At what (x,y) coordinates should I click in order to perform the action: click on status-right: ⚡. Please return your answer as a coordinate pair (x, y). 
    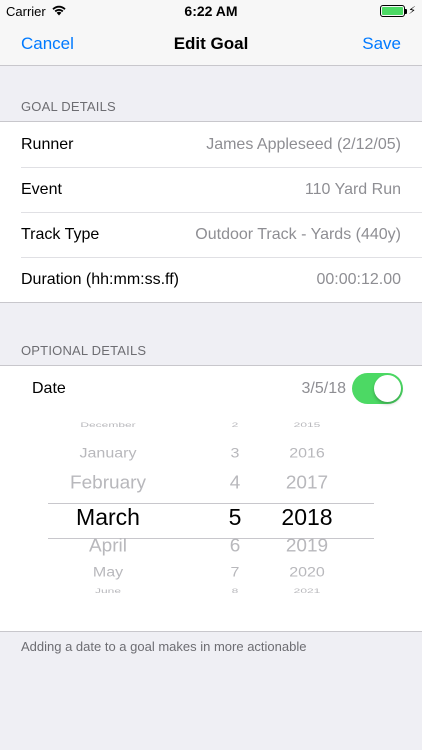
    Looking at the image, I should click on (398, 10).